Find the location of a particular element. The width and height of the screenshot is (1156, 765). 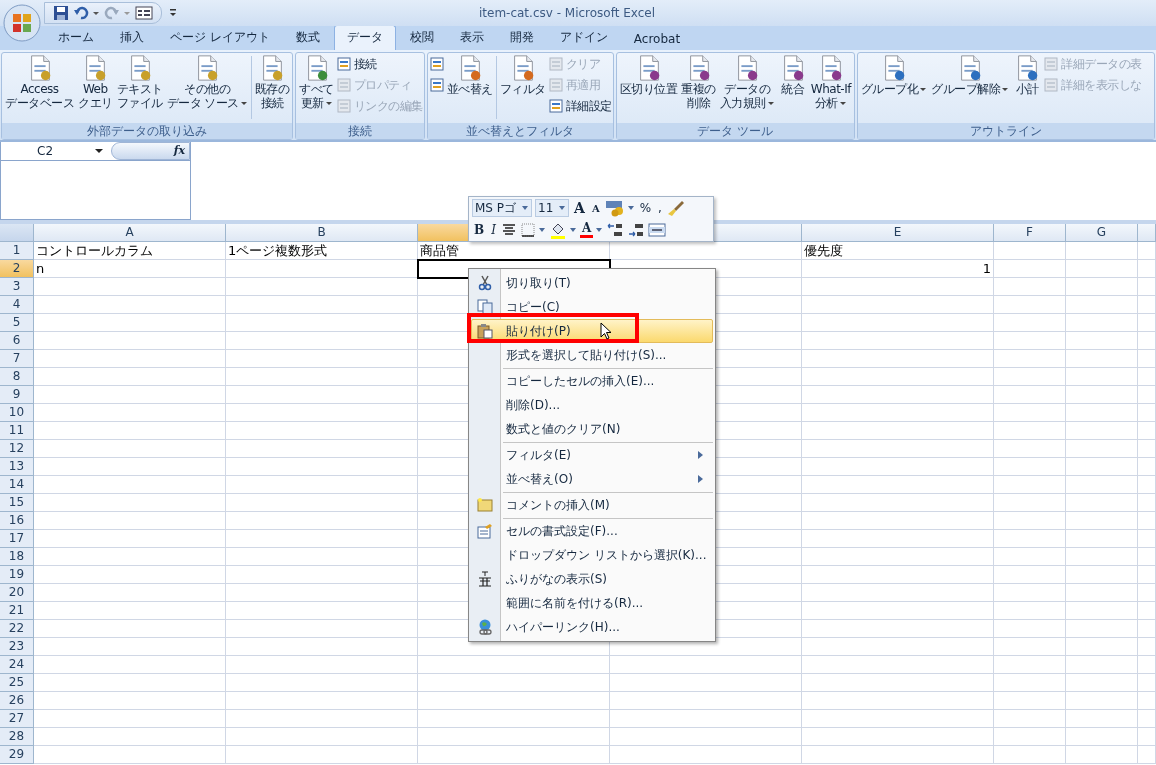

row-header: 10 is located at coordinates (17, 413).